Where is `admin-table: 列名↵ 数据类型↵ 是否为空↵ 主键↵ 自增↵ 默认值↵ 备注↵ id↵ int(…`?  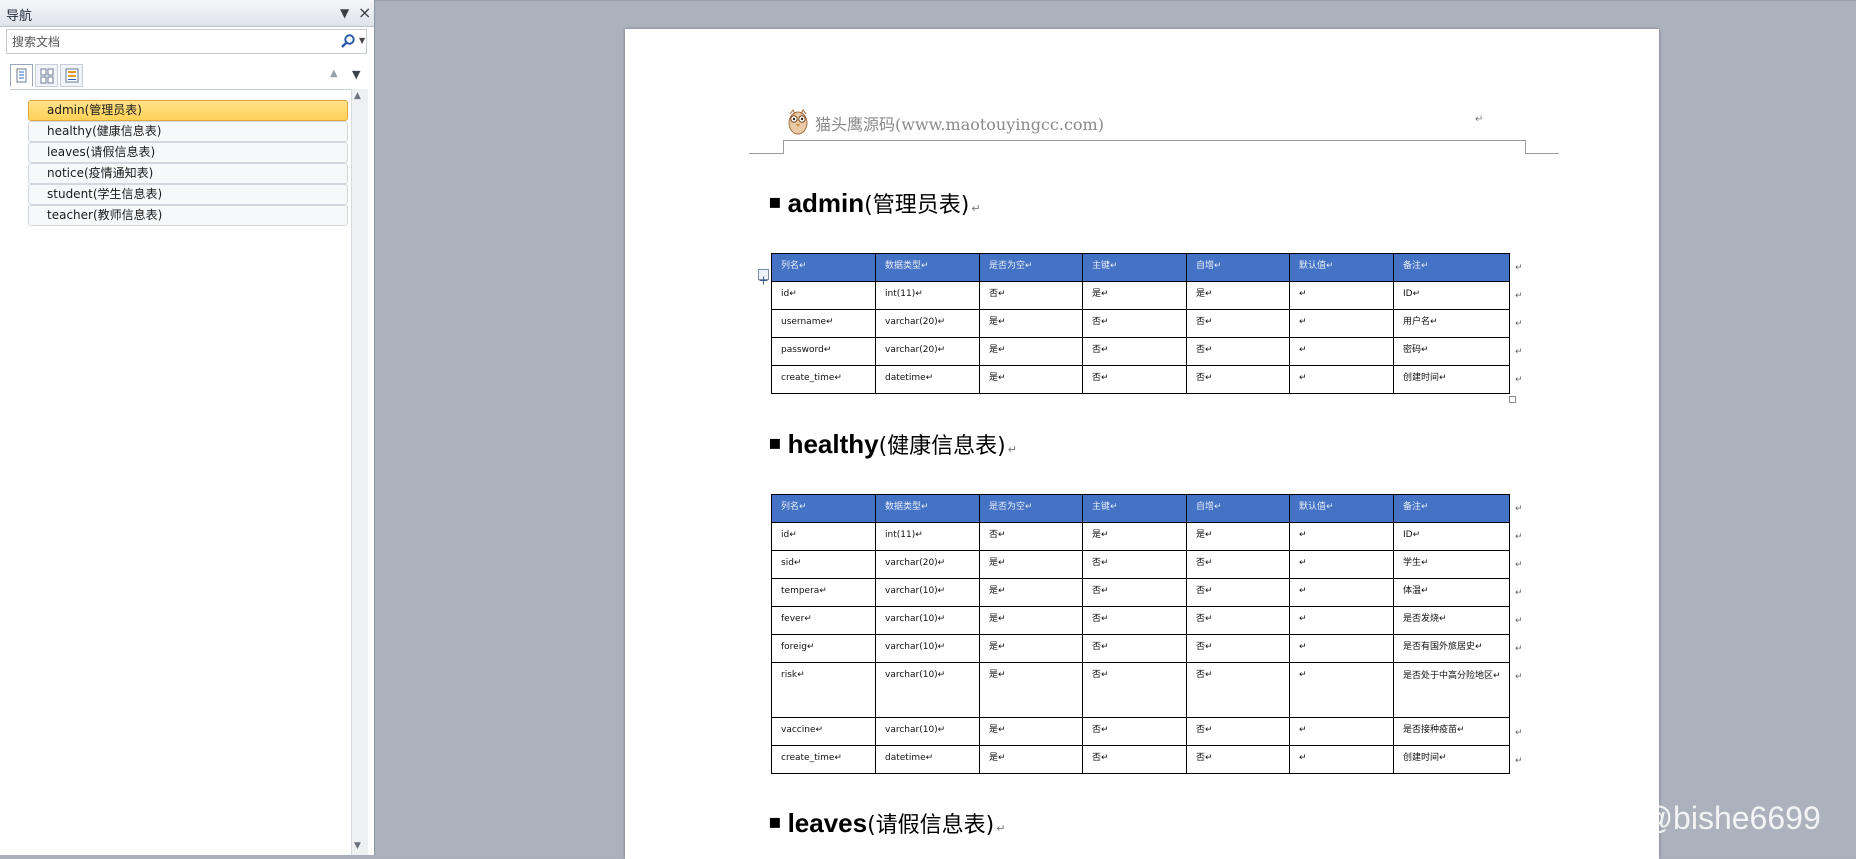 admin-table: 列名↵ 数据类型↵ 是否为空↵ 主键↵ 自增↵ 默认值↵ 备注↵ id↵ int(… is located at coordinates (1140, 323).